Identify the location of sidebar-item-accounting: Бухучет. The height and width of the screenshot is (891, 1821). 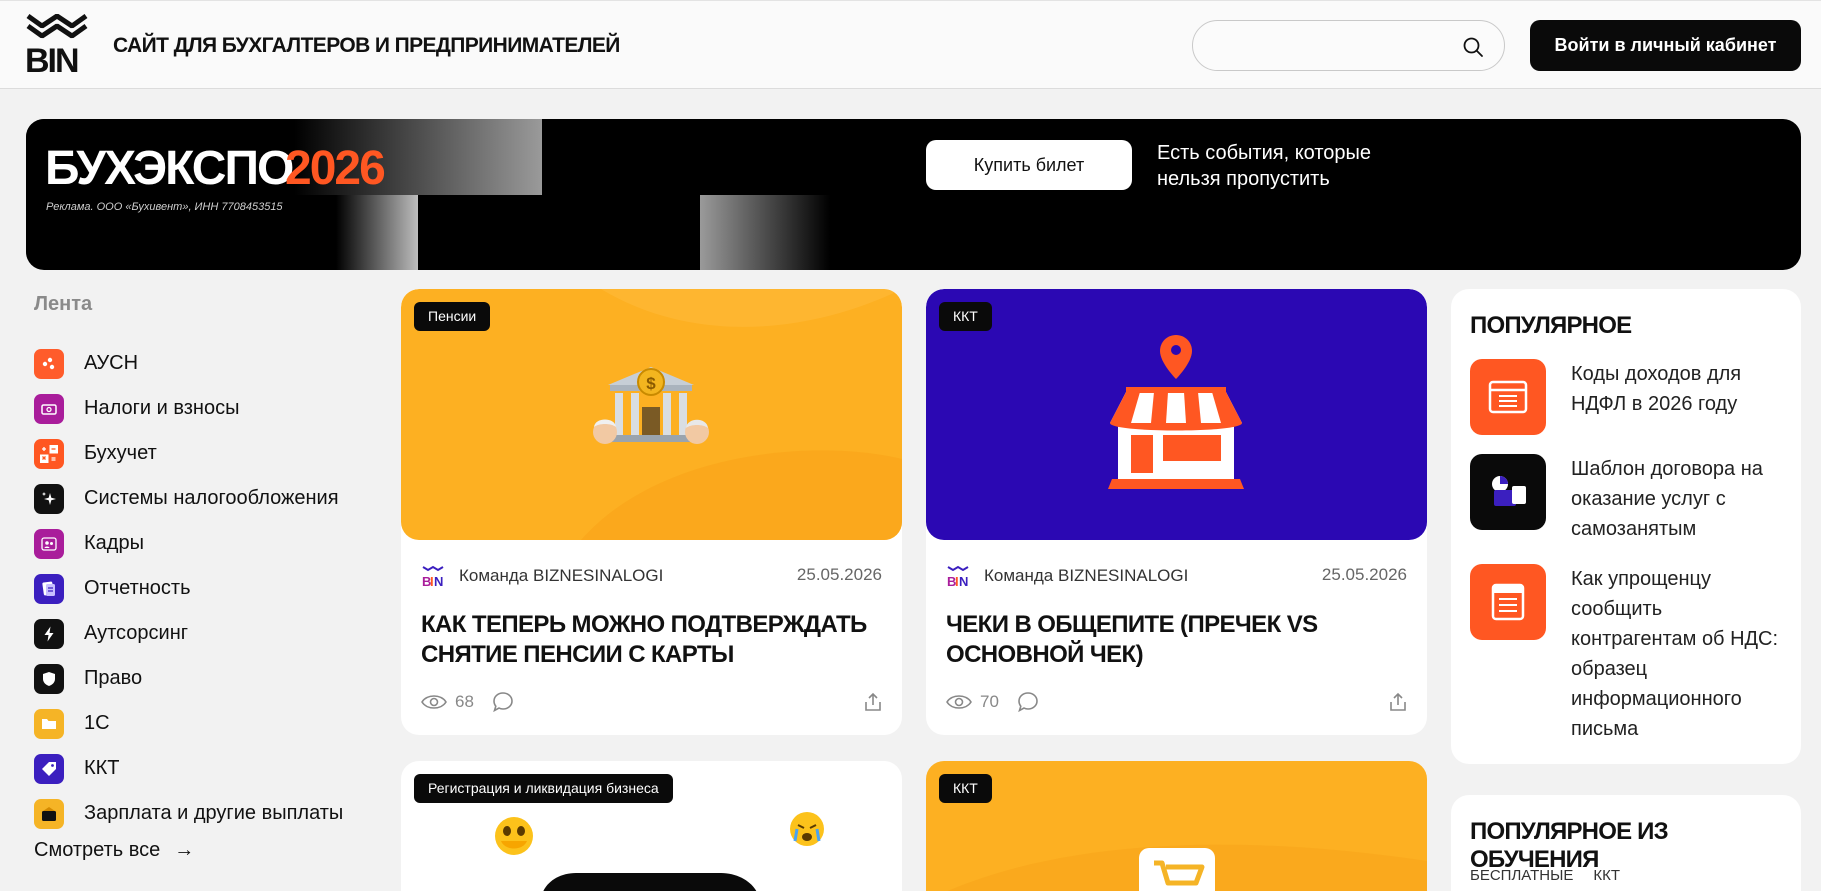
(188, 453).